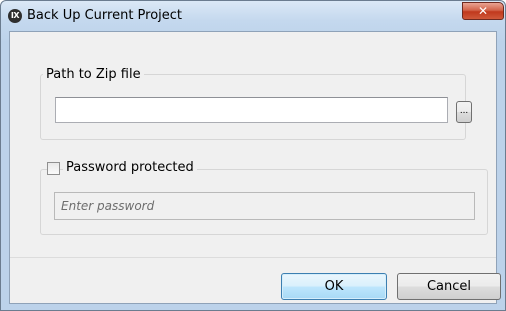 The width and height of the screenshot is (506, 311). I want to click on title-bar: IX Back Up Current Project ✕, so click(253, 15).